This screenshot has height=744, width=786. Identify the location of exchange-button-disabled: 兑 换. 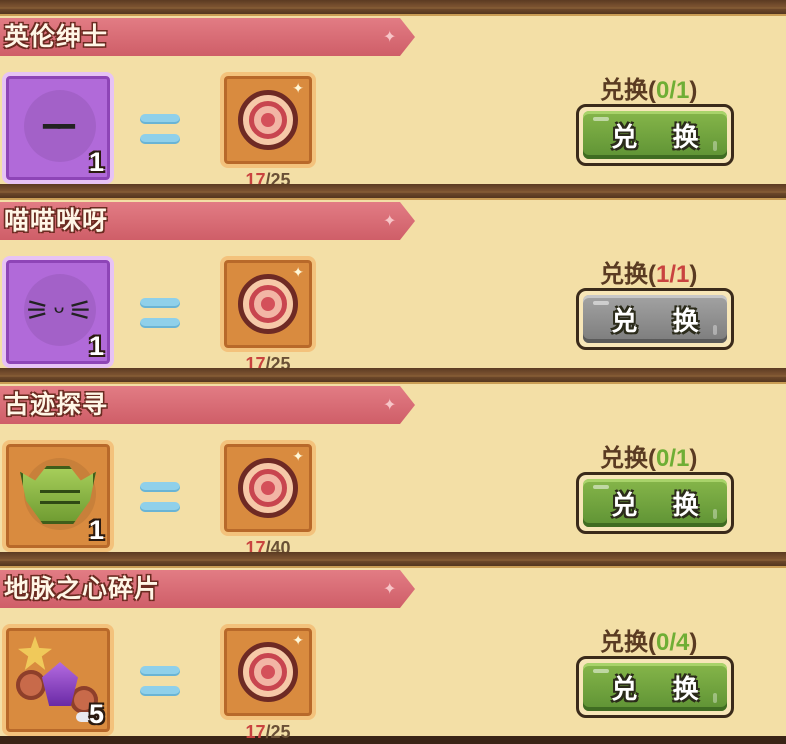
(655, 319).